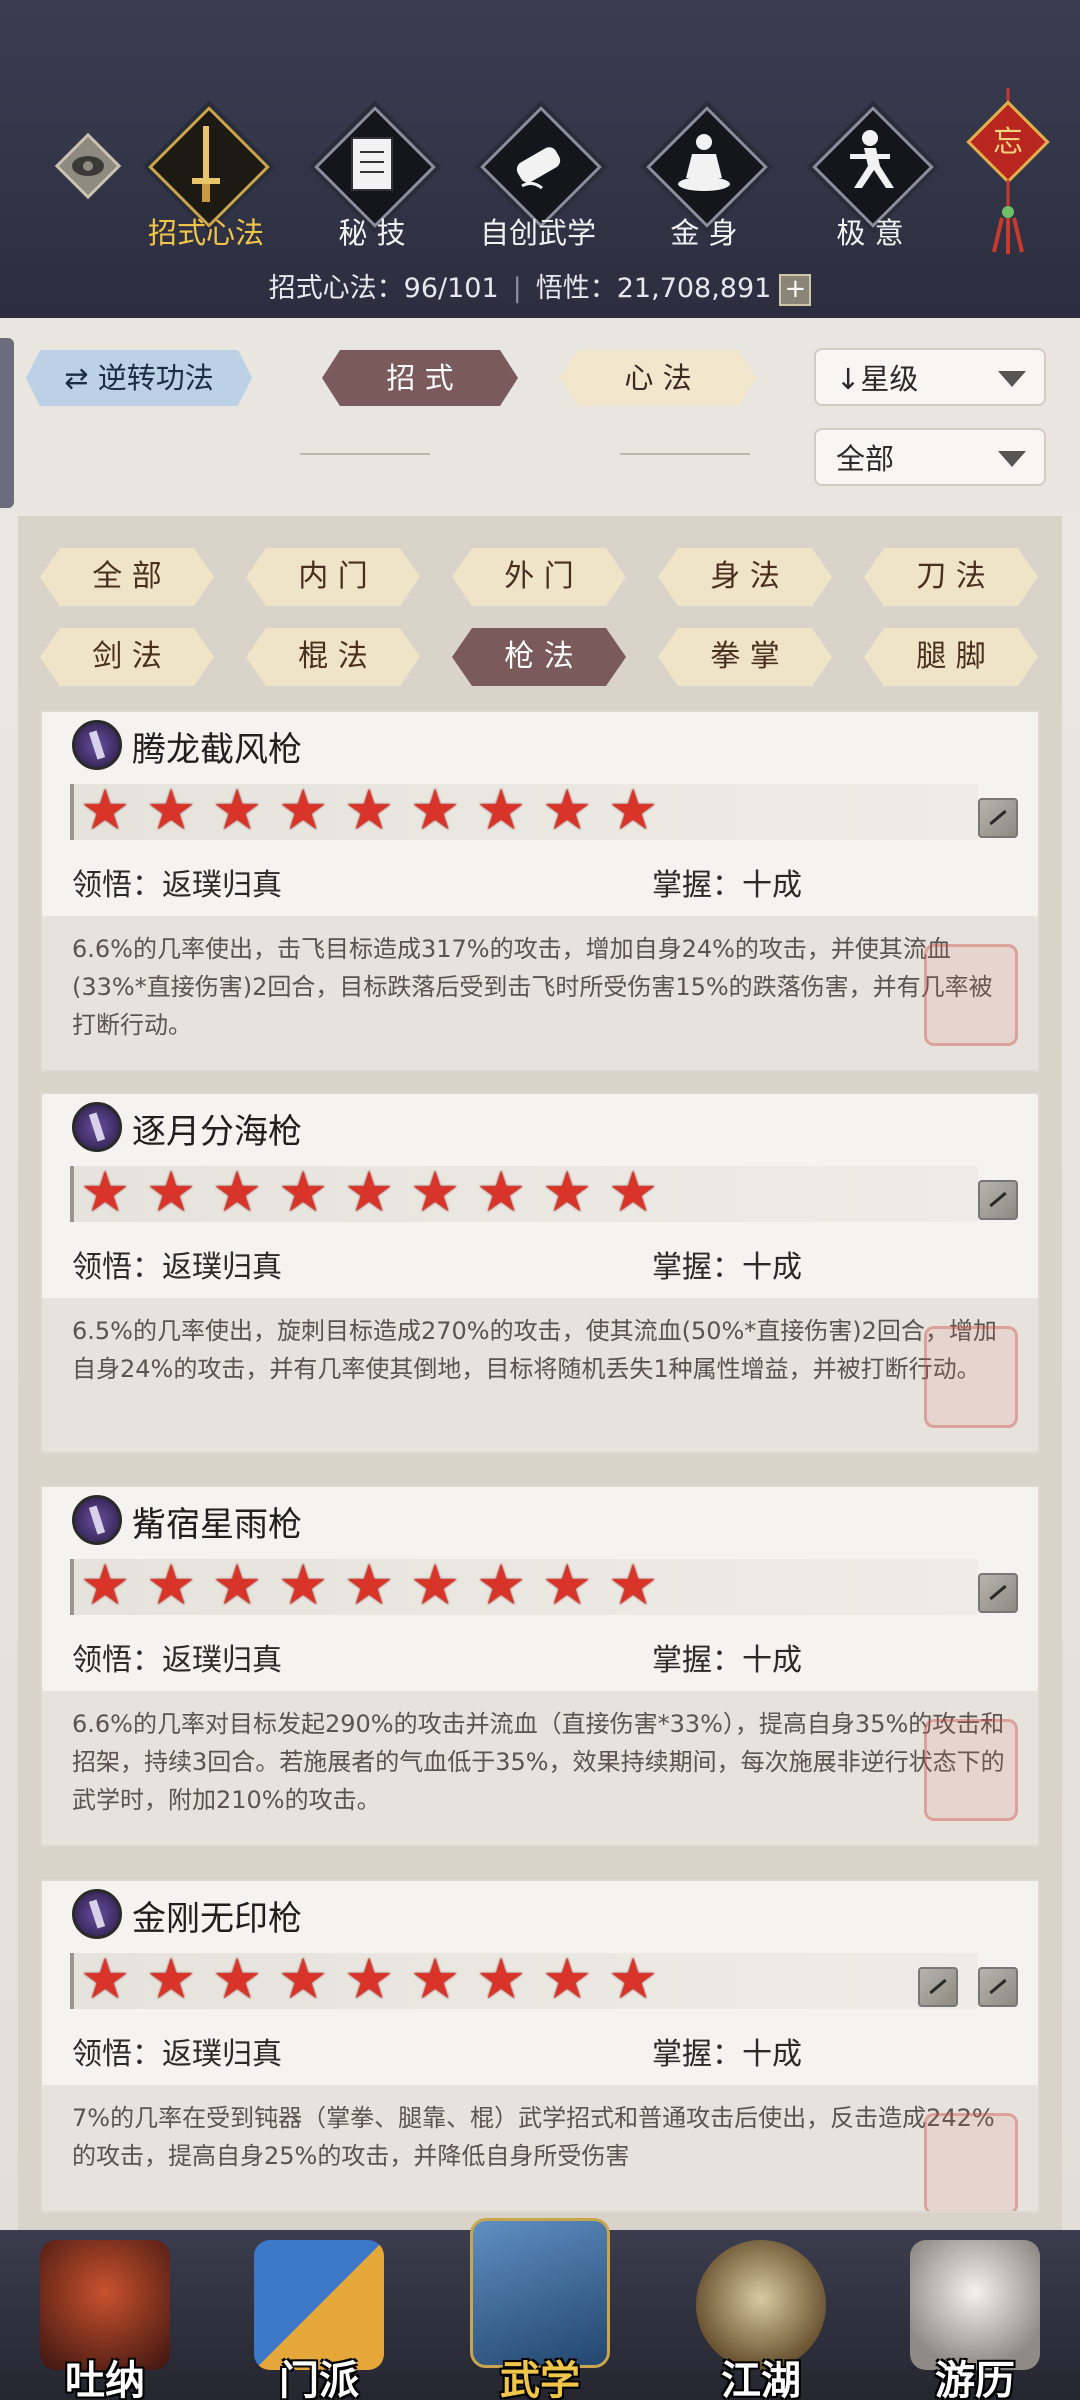  What do you see at coordinates (105, 2315) in the screenshot?
I see `nav-tuna: 吐纳` at bounding box center [105, 2315].